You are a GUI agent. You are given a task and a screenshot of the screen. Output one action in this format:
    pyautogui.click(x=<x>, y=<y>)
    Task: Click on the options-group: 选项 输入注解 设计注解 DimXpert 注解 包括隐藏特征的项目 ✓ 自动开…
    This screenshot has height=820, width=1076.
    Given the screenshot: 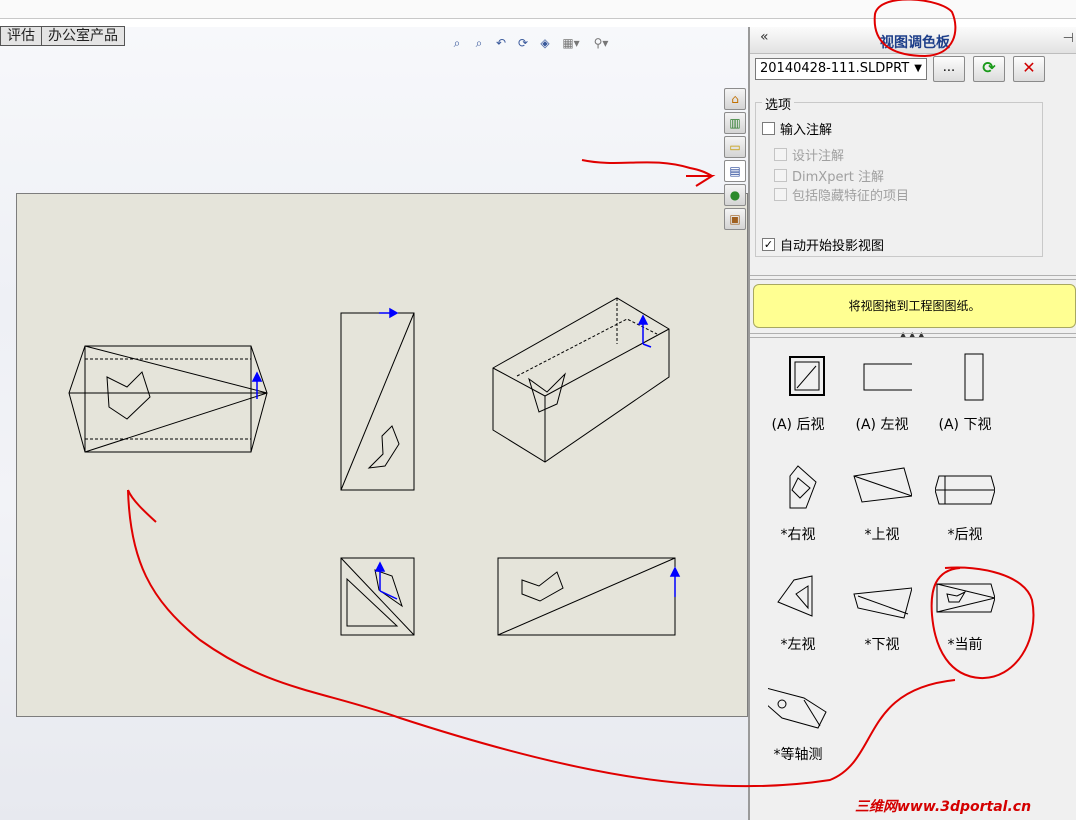 What is the action you would take?
    pyautogui.click(x=899, y=175)
    